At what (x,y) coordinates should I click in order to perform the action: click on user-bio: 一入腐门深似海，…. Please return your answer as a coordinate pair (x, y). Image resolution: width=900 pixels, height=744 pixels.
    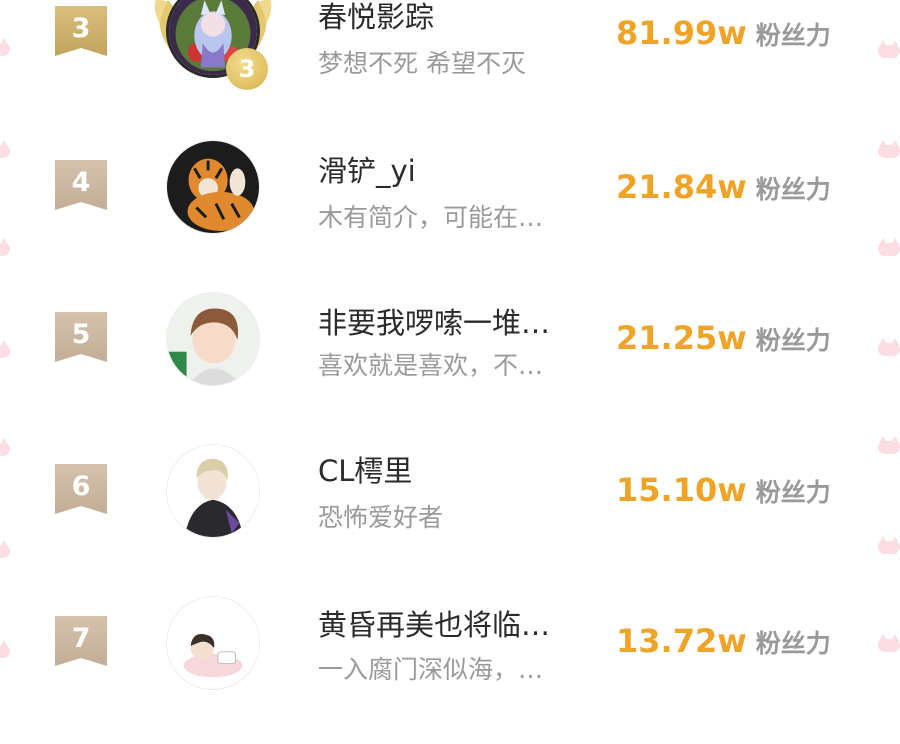
    Looking at the image, I should click on (431, 669).